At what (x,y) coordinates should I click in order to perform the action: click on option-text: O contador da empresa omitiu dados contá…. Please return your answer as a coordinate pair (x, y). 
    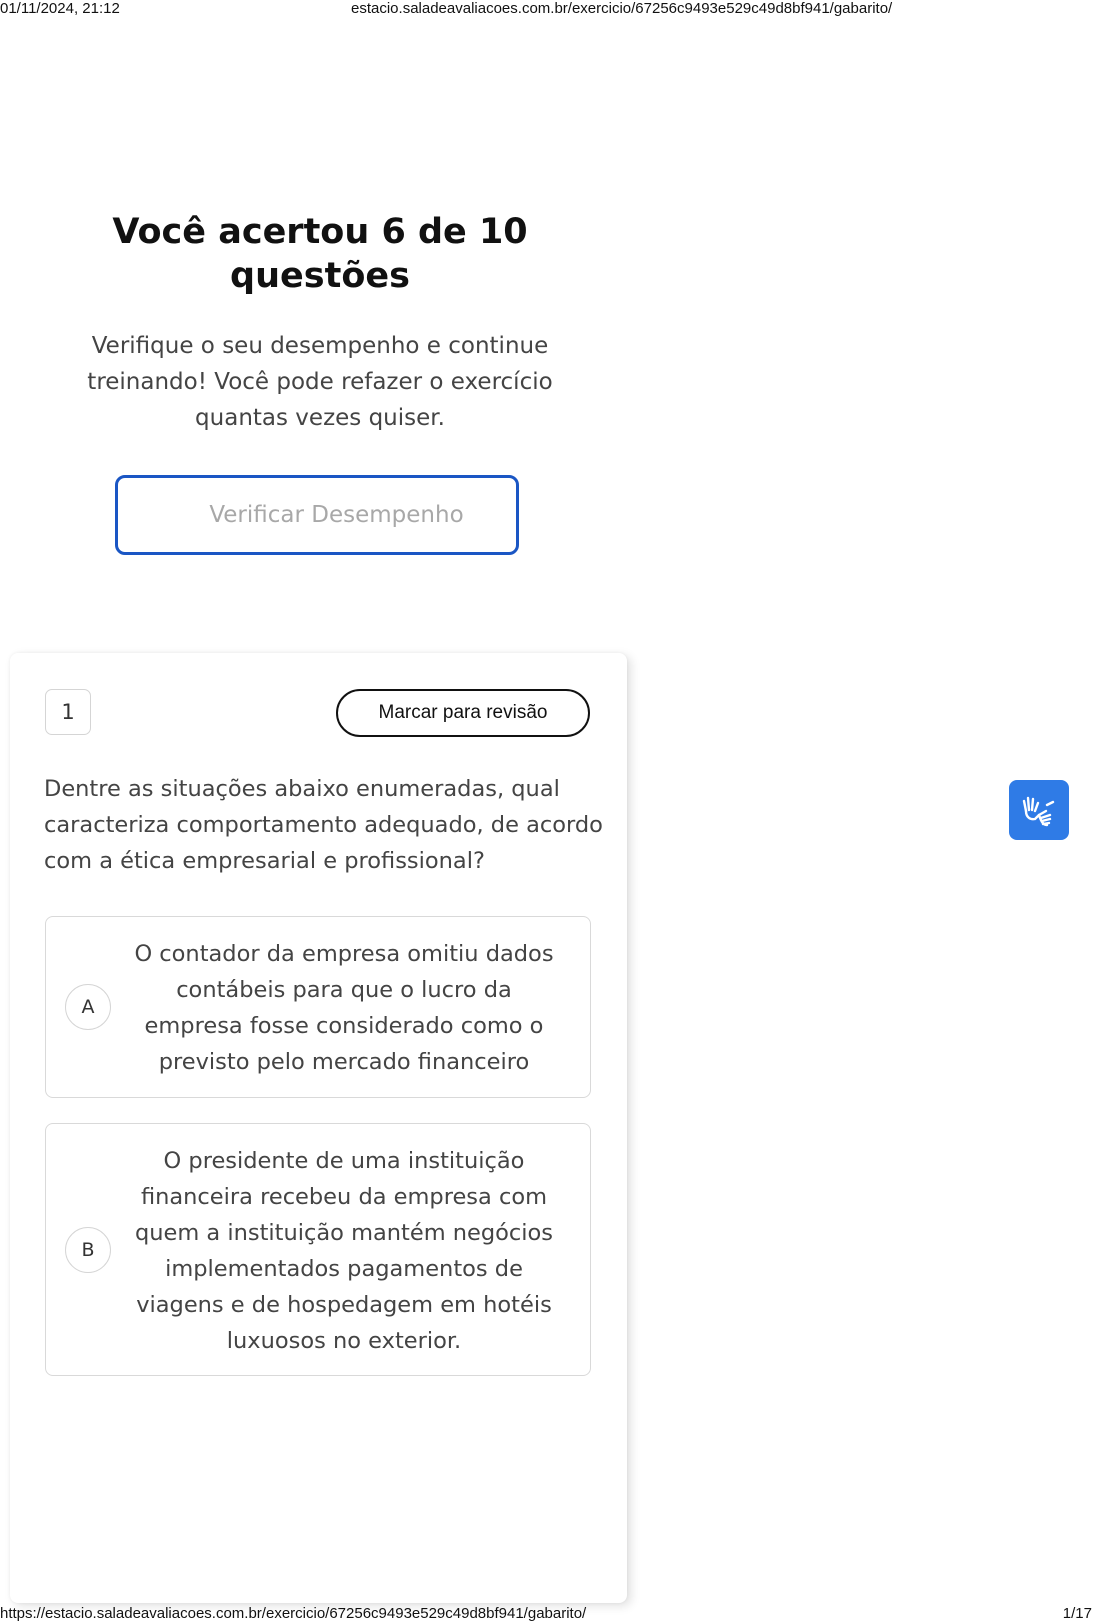
    Looking at the image, I should click on (344, 1008).